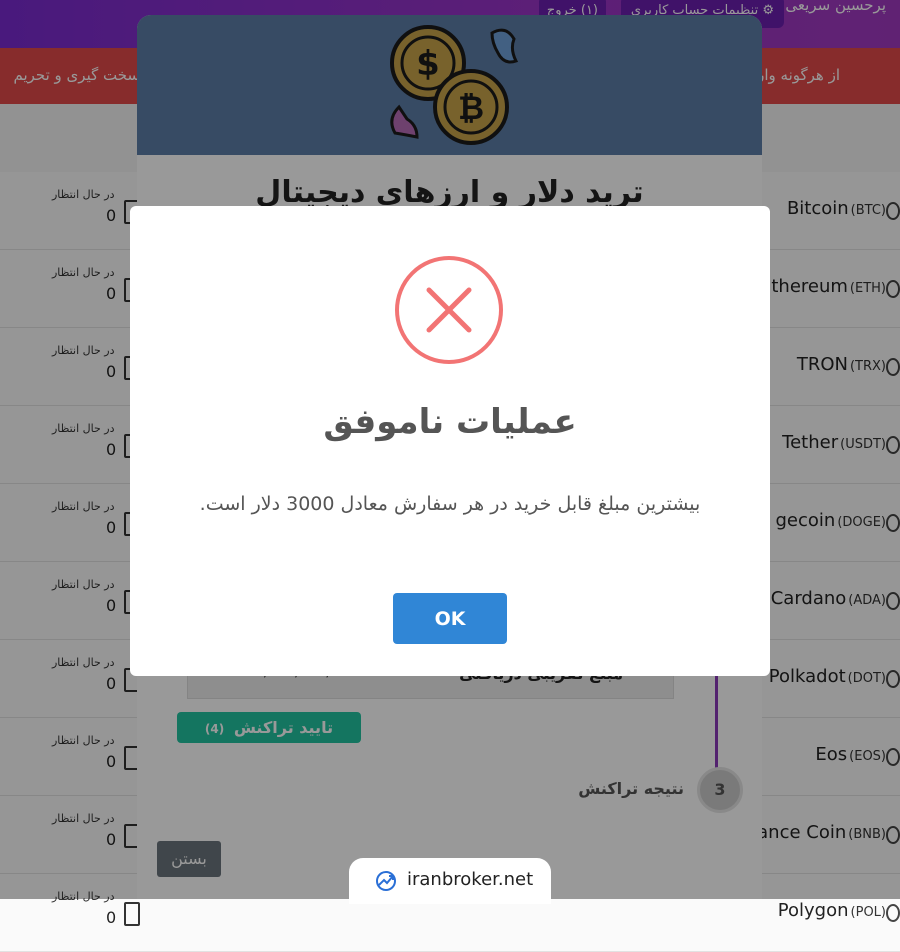  What do you see at coordinates (449, 310) in the screenshot?
I see `error-x-icon` at bounding box center [449, 310].